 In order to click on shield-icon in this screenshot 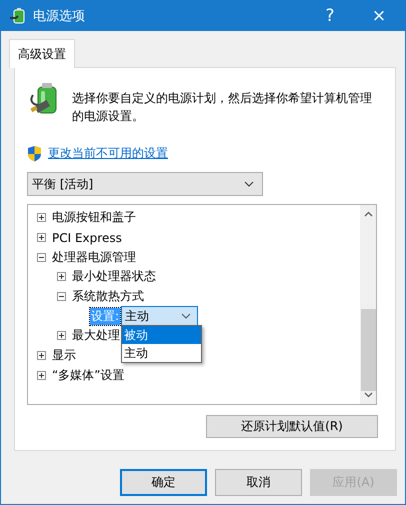, I will do `click(34, 153)`.